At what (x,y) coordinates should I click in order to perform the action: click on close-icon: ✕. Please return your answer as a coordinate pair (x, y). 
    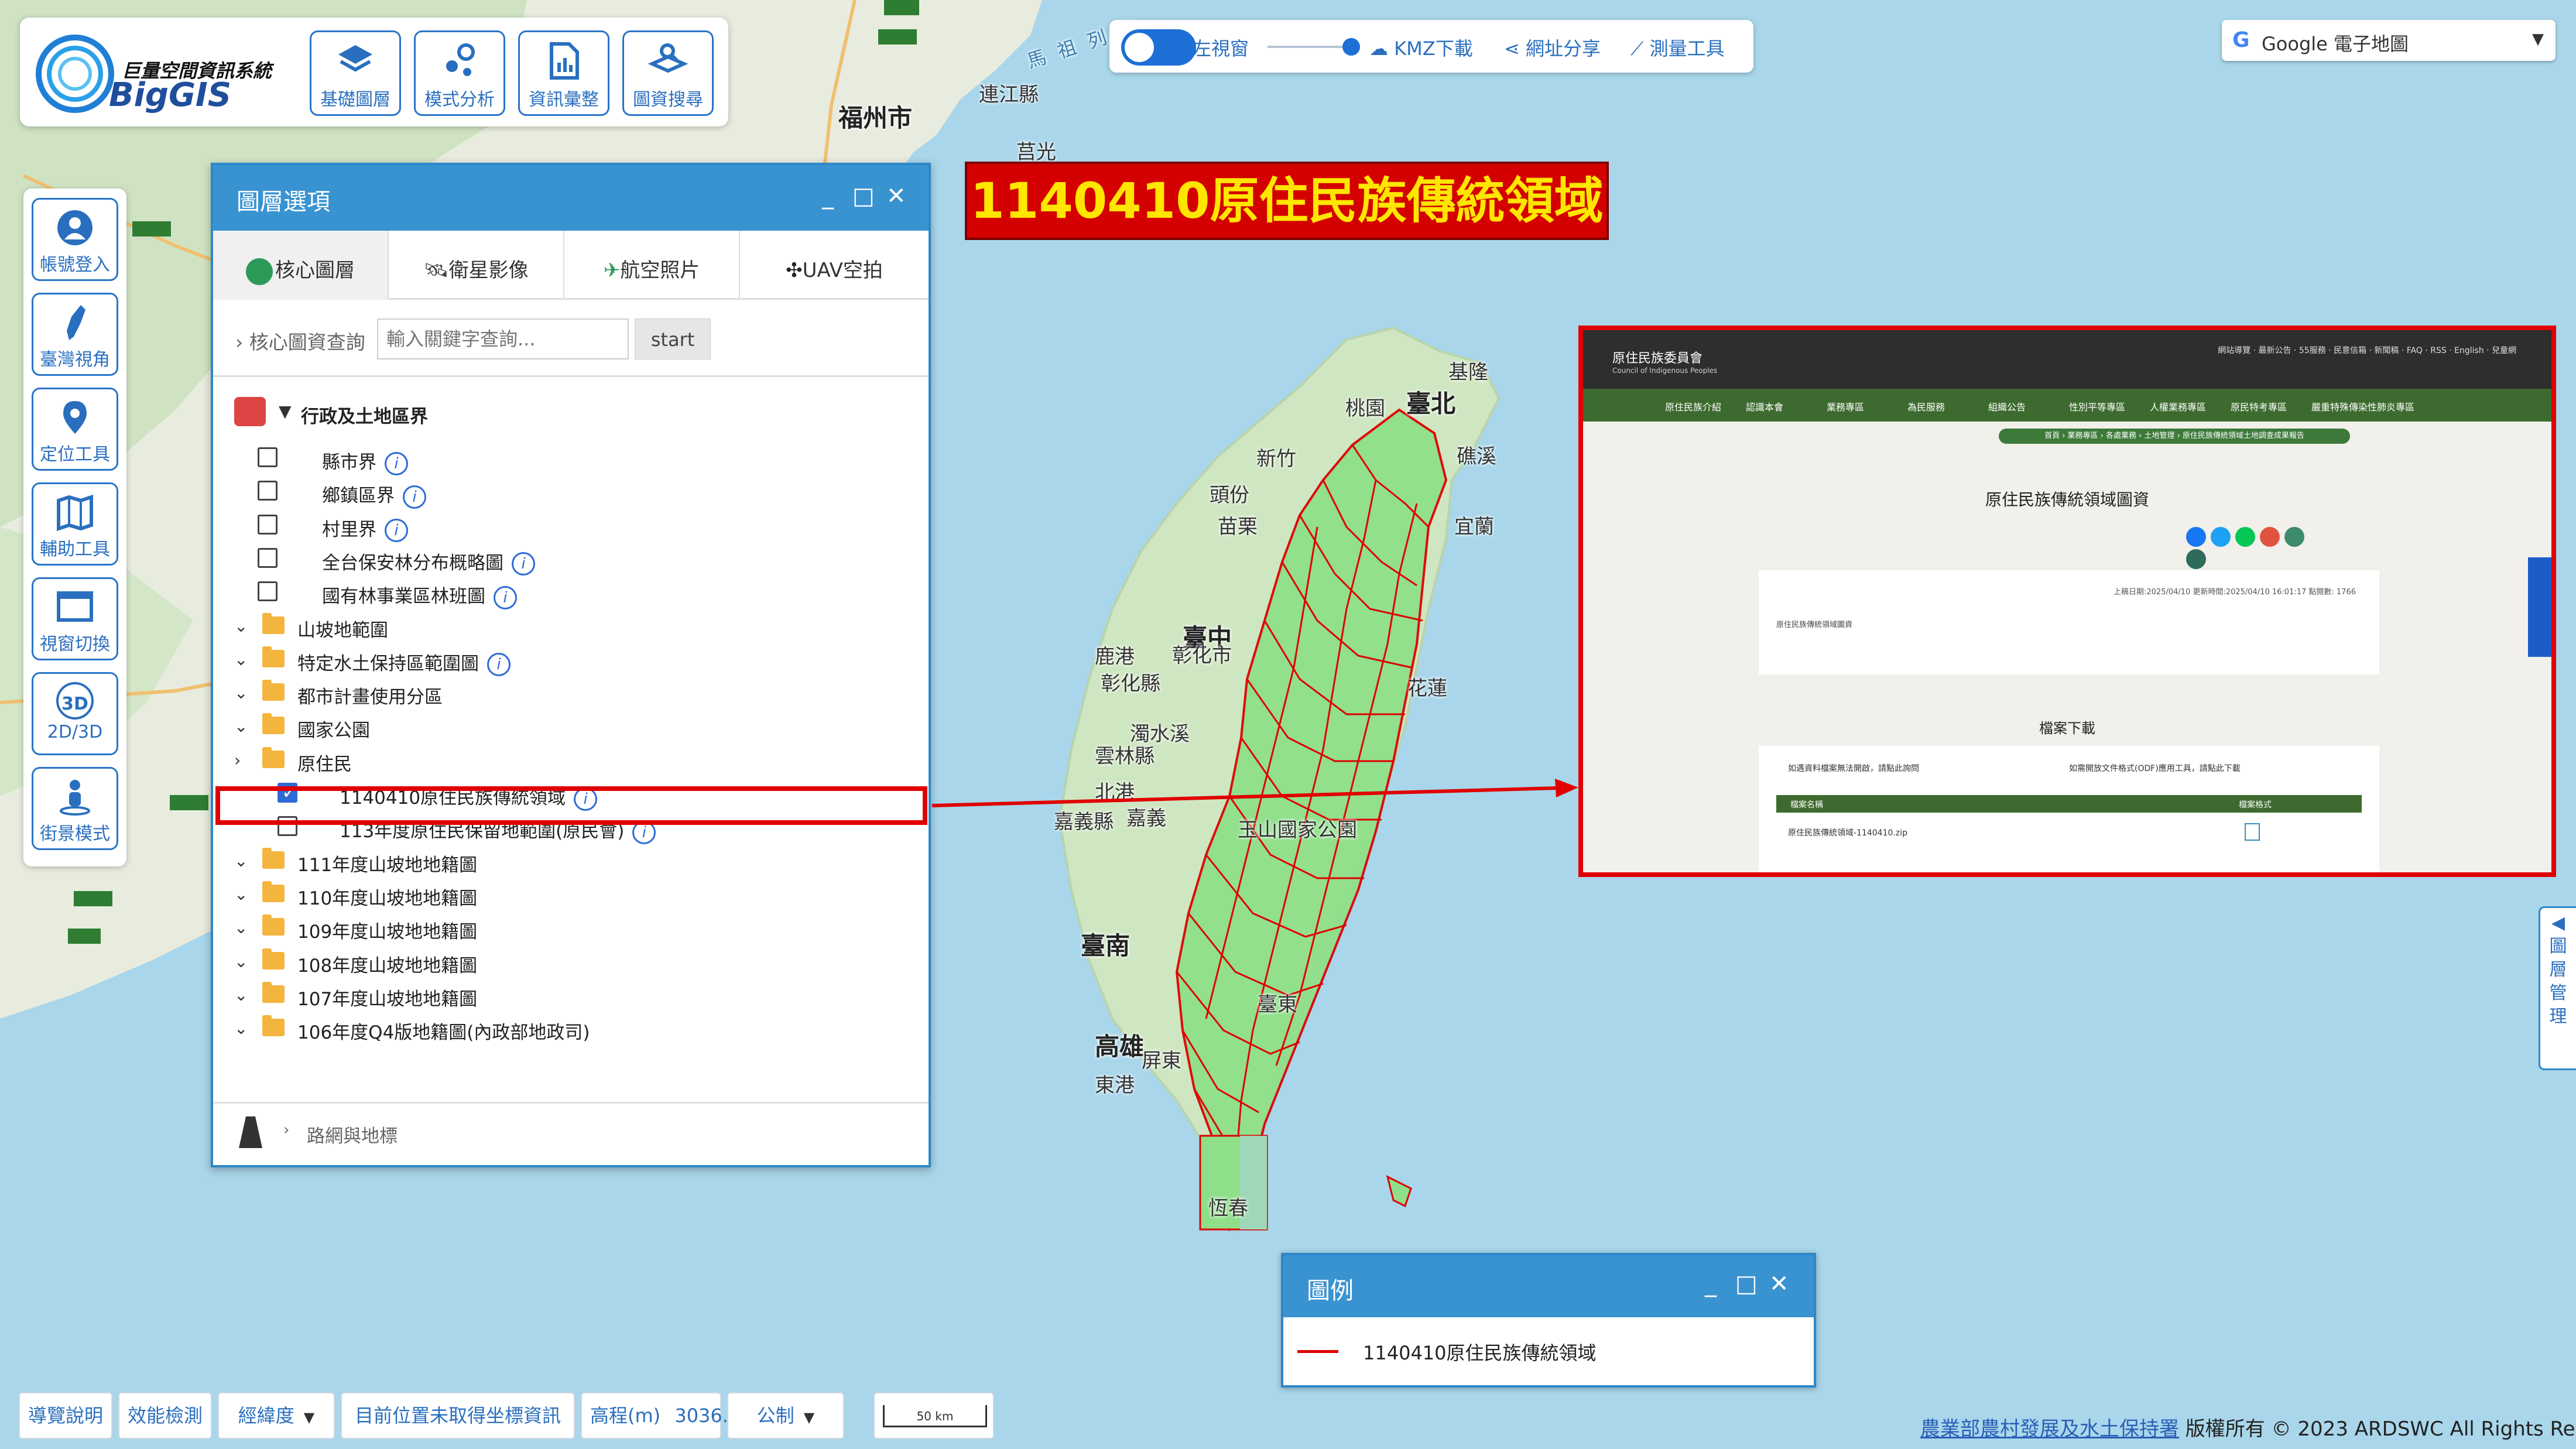
    Looking at the image, I should click on (896, 196).